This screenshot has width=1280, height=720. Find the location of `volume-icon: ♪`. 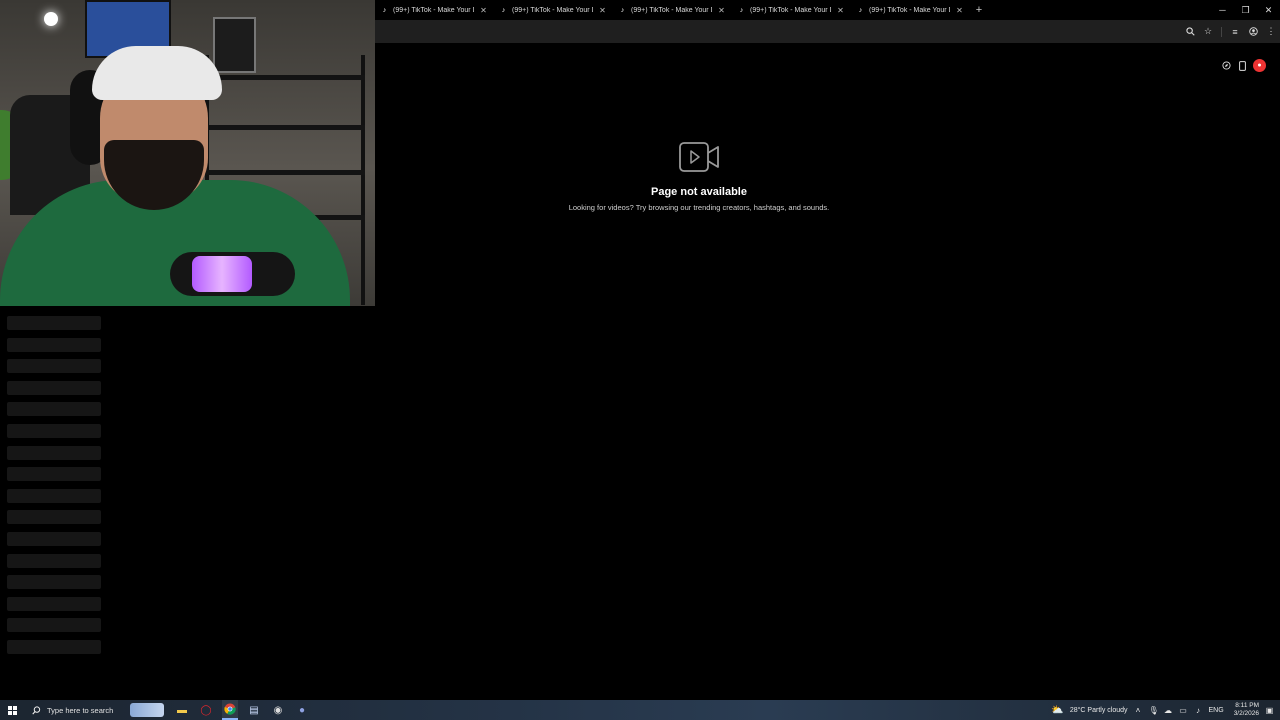

volume-icon: ♪ is located at coordinates (1198, 710).